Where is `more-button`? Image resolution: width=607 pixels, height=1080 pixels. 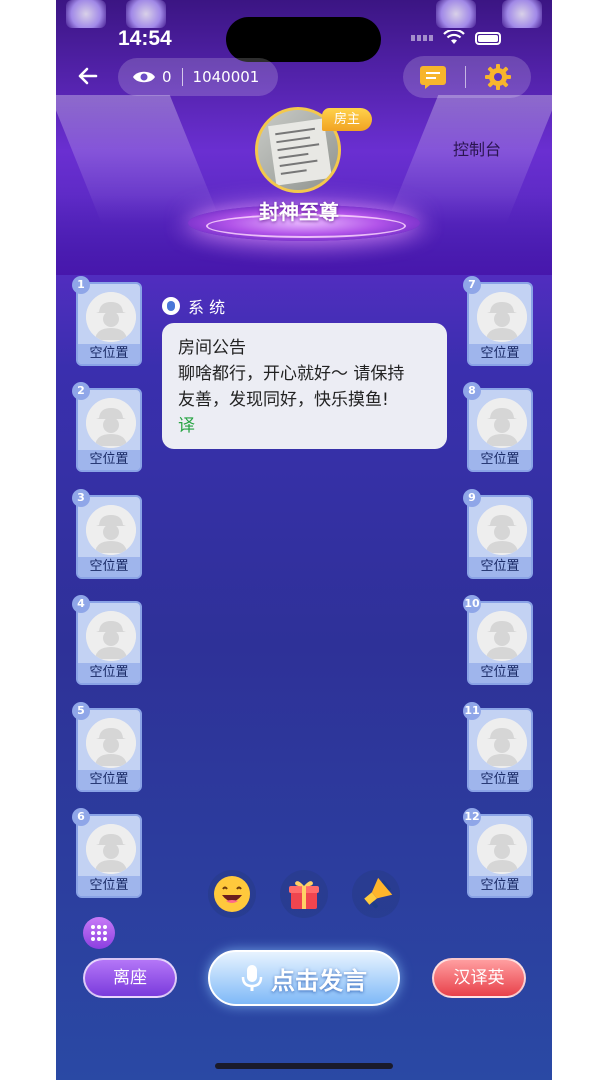 more-button is located at coordinates (99, 933).